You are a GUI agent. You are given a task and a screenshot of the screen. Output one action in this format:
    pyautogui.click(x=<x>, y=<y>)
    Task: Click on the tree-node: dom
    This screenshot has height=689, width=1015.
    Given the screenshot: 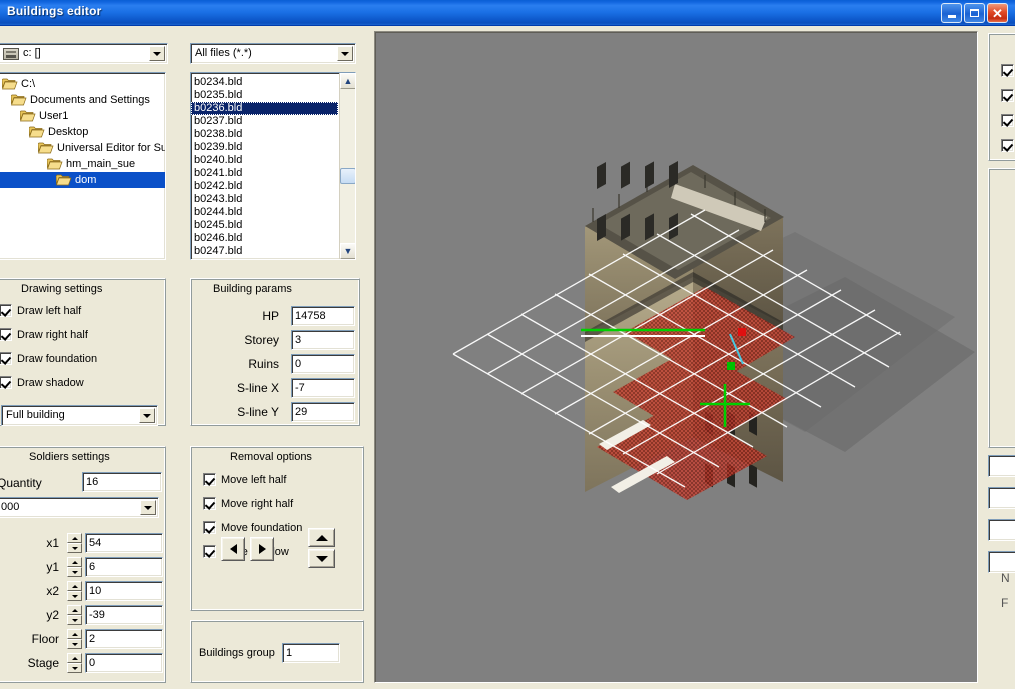 What is the action you would take?
    pyautogui.click(x=82, y=180)
    